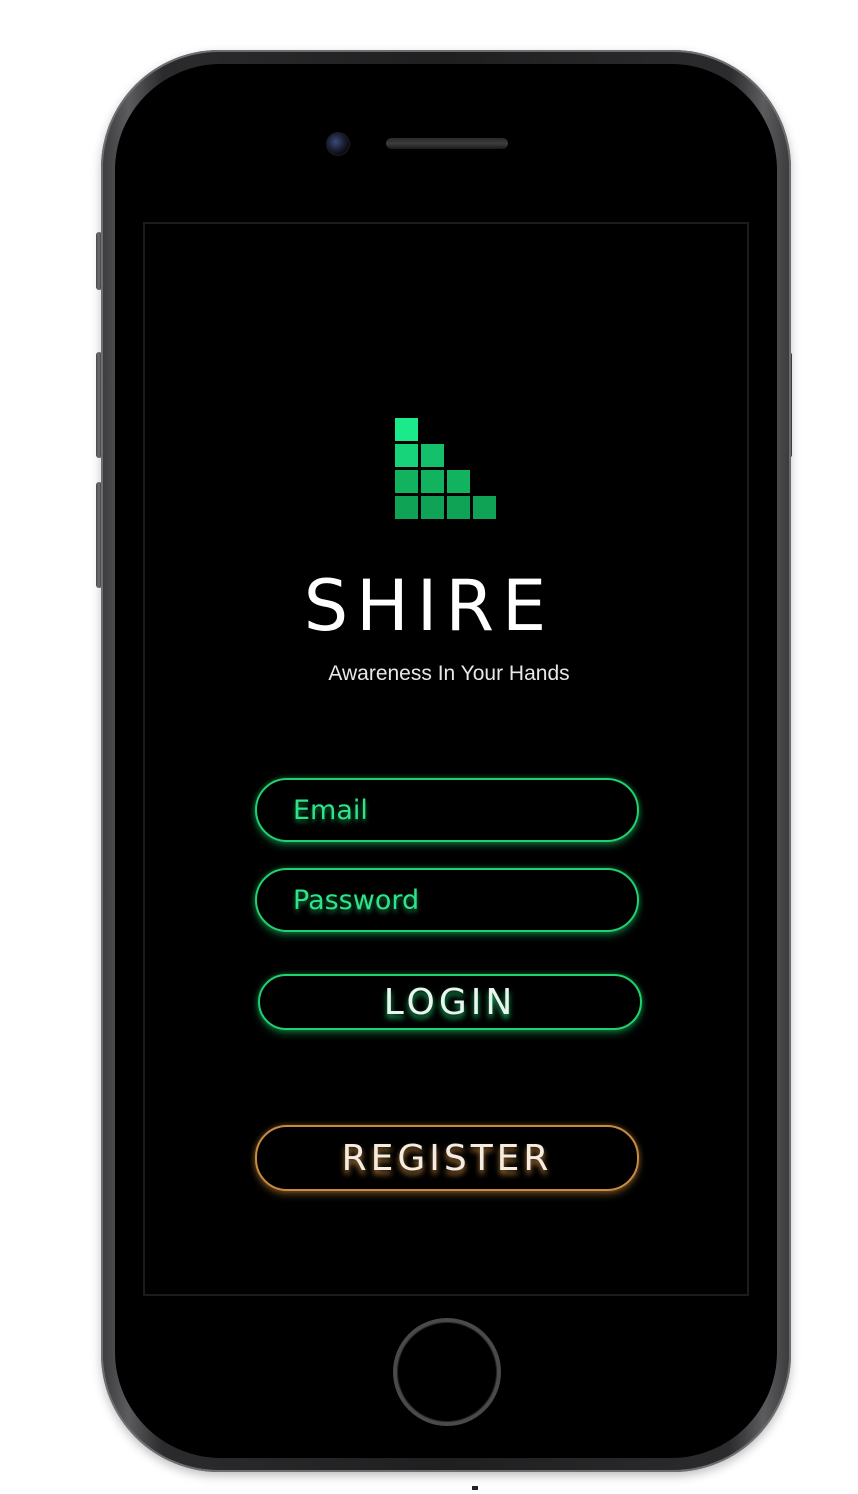 This screenshot has width=858, height=1494. Describe the element at coordinates (475, 1488) in the screenshot. I see `bottom-mark` at that location.